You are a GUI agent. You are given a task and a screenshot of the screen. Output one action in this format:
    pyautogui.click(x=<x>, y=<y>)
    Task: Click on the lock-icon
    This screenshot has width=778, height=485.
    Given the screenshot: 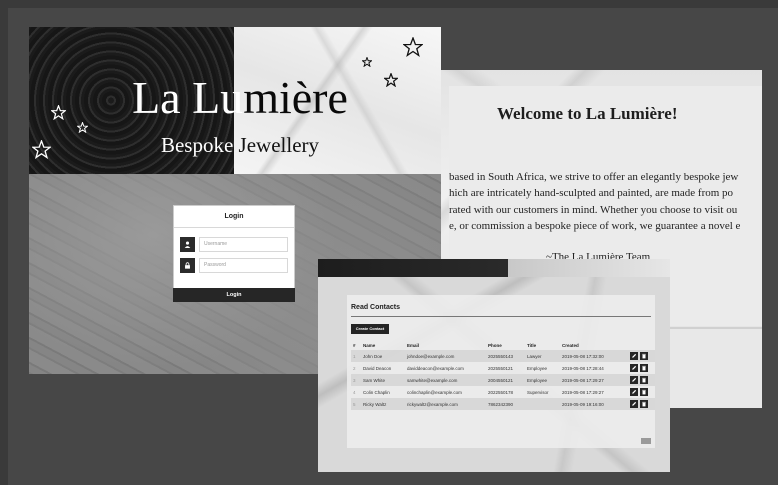 What is the action you would take?
    pyautogui.click(x=187, y=265)
    